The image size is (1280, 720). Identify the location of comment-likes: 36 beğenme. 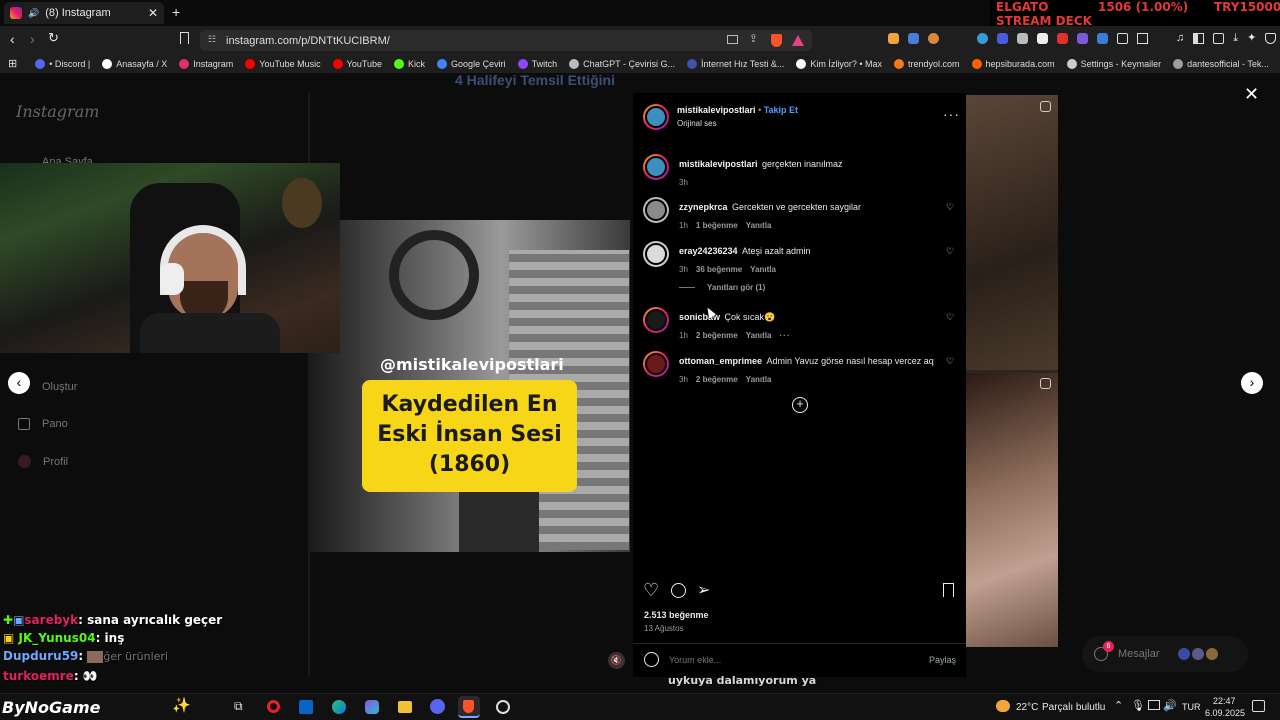
(719, 269).